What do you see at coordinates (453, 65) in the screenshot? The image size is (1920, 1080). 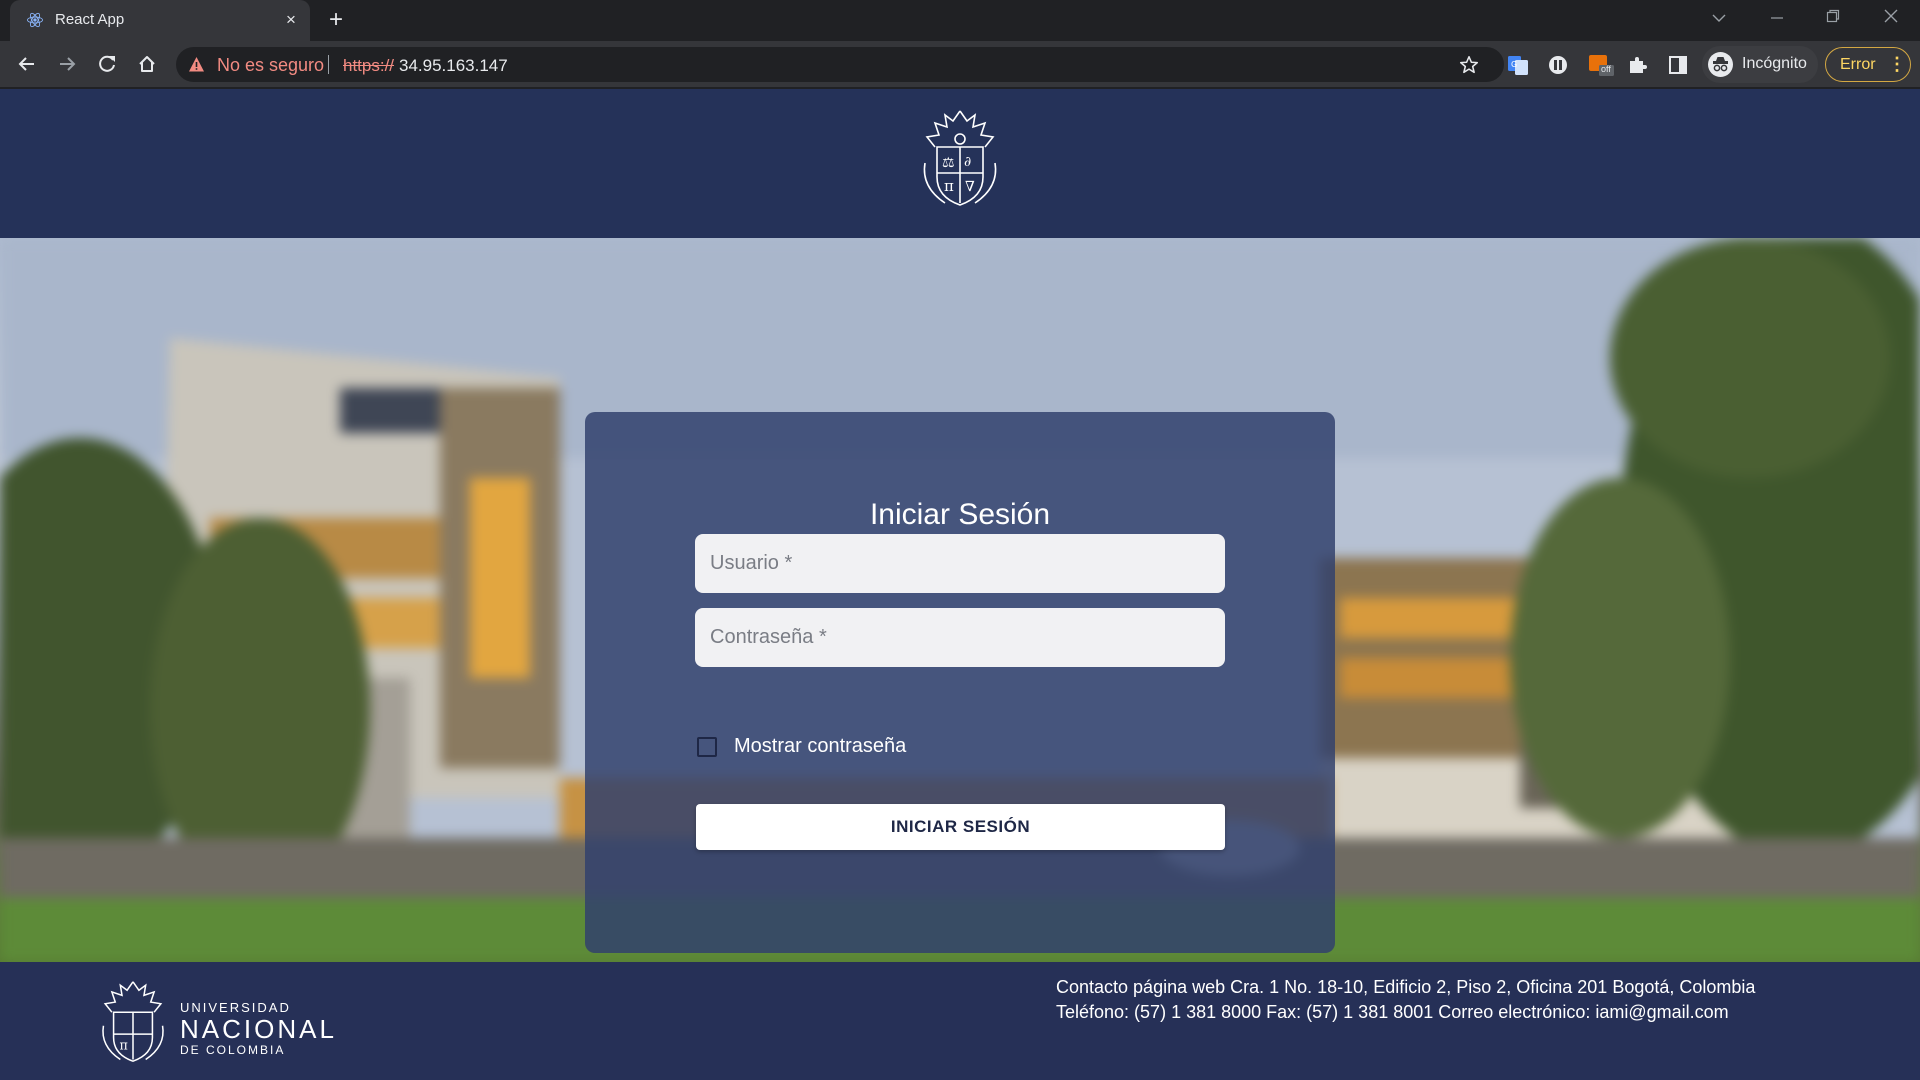 I see `url-host: 34.95.163.147` at bounding box center [453, 65].